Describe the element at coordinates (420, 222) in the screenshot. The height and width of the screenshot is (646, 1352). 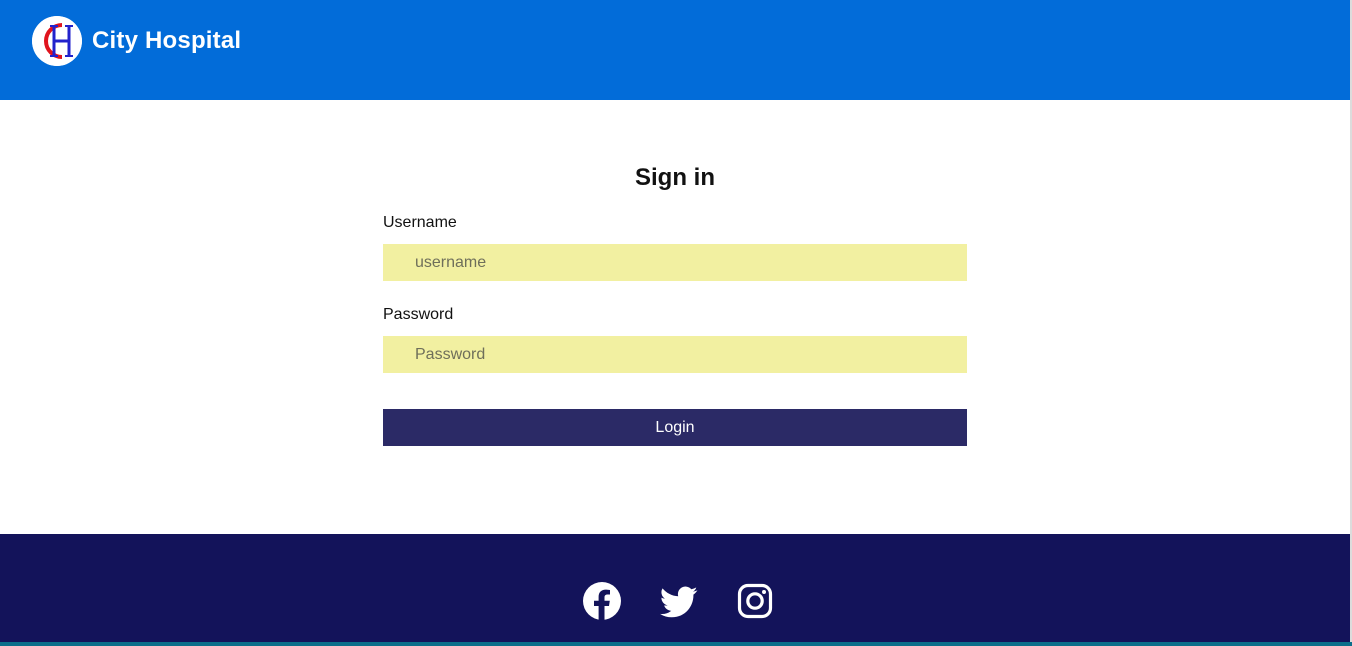
I see `username-label: Username` at that location.